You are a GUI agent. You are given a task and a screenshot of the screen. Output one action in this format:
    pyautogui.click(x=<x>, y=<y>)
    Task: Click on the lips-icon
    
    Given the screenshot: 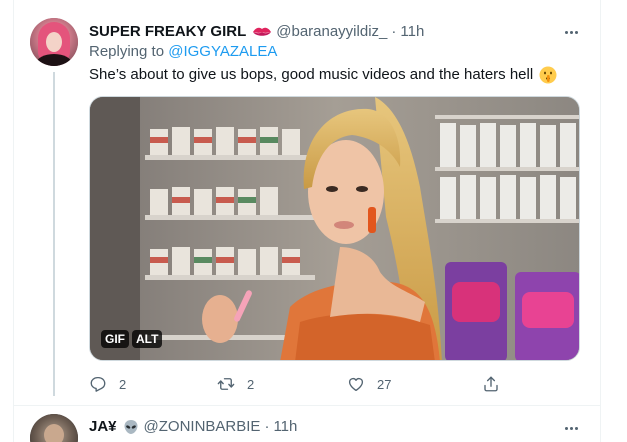 What is the action you would take?
    pyautogui.click(x=262, y=32)
    